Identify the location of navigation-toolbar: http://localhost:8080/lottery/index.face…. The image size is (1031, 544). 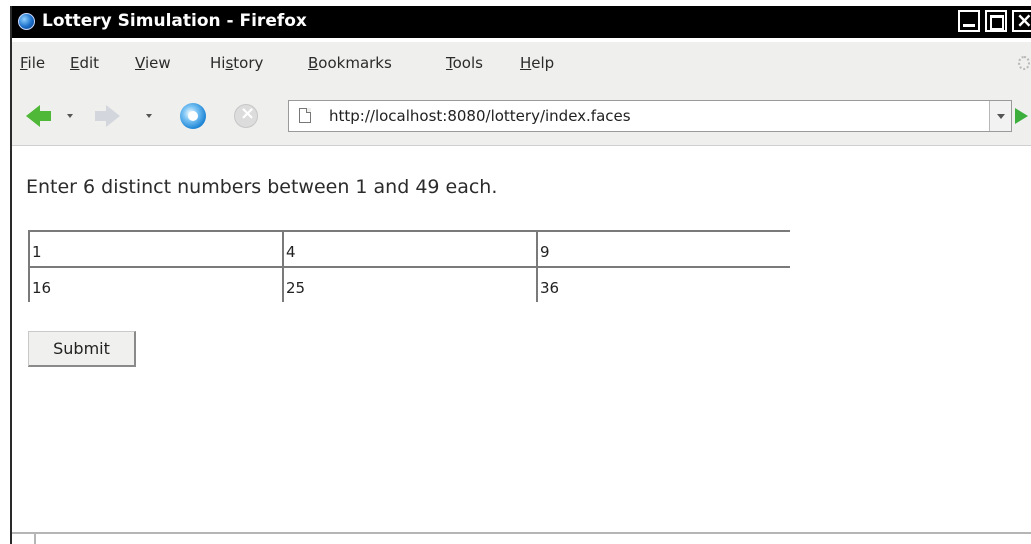
(521, 116).